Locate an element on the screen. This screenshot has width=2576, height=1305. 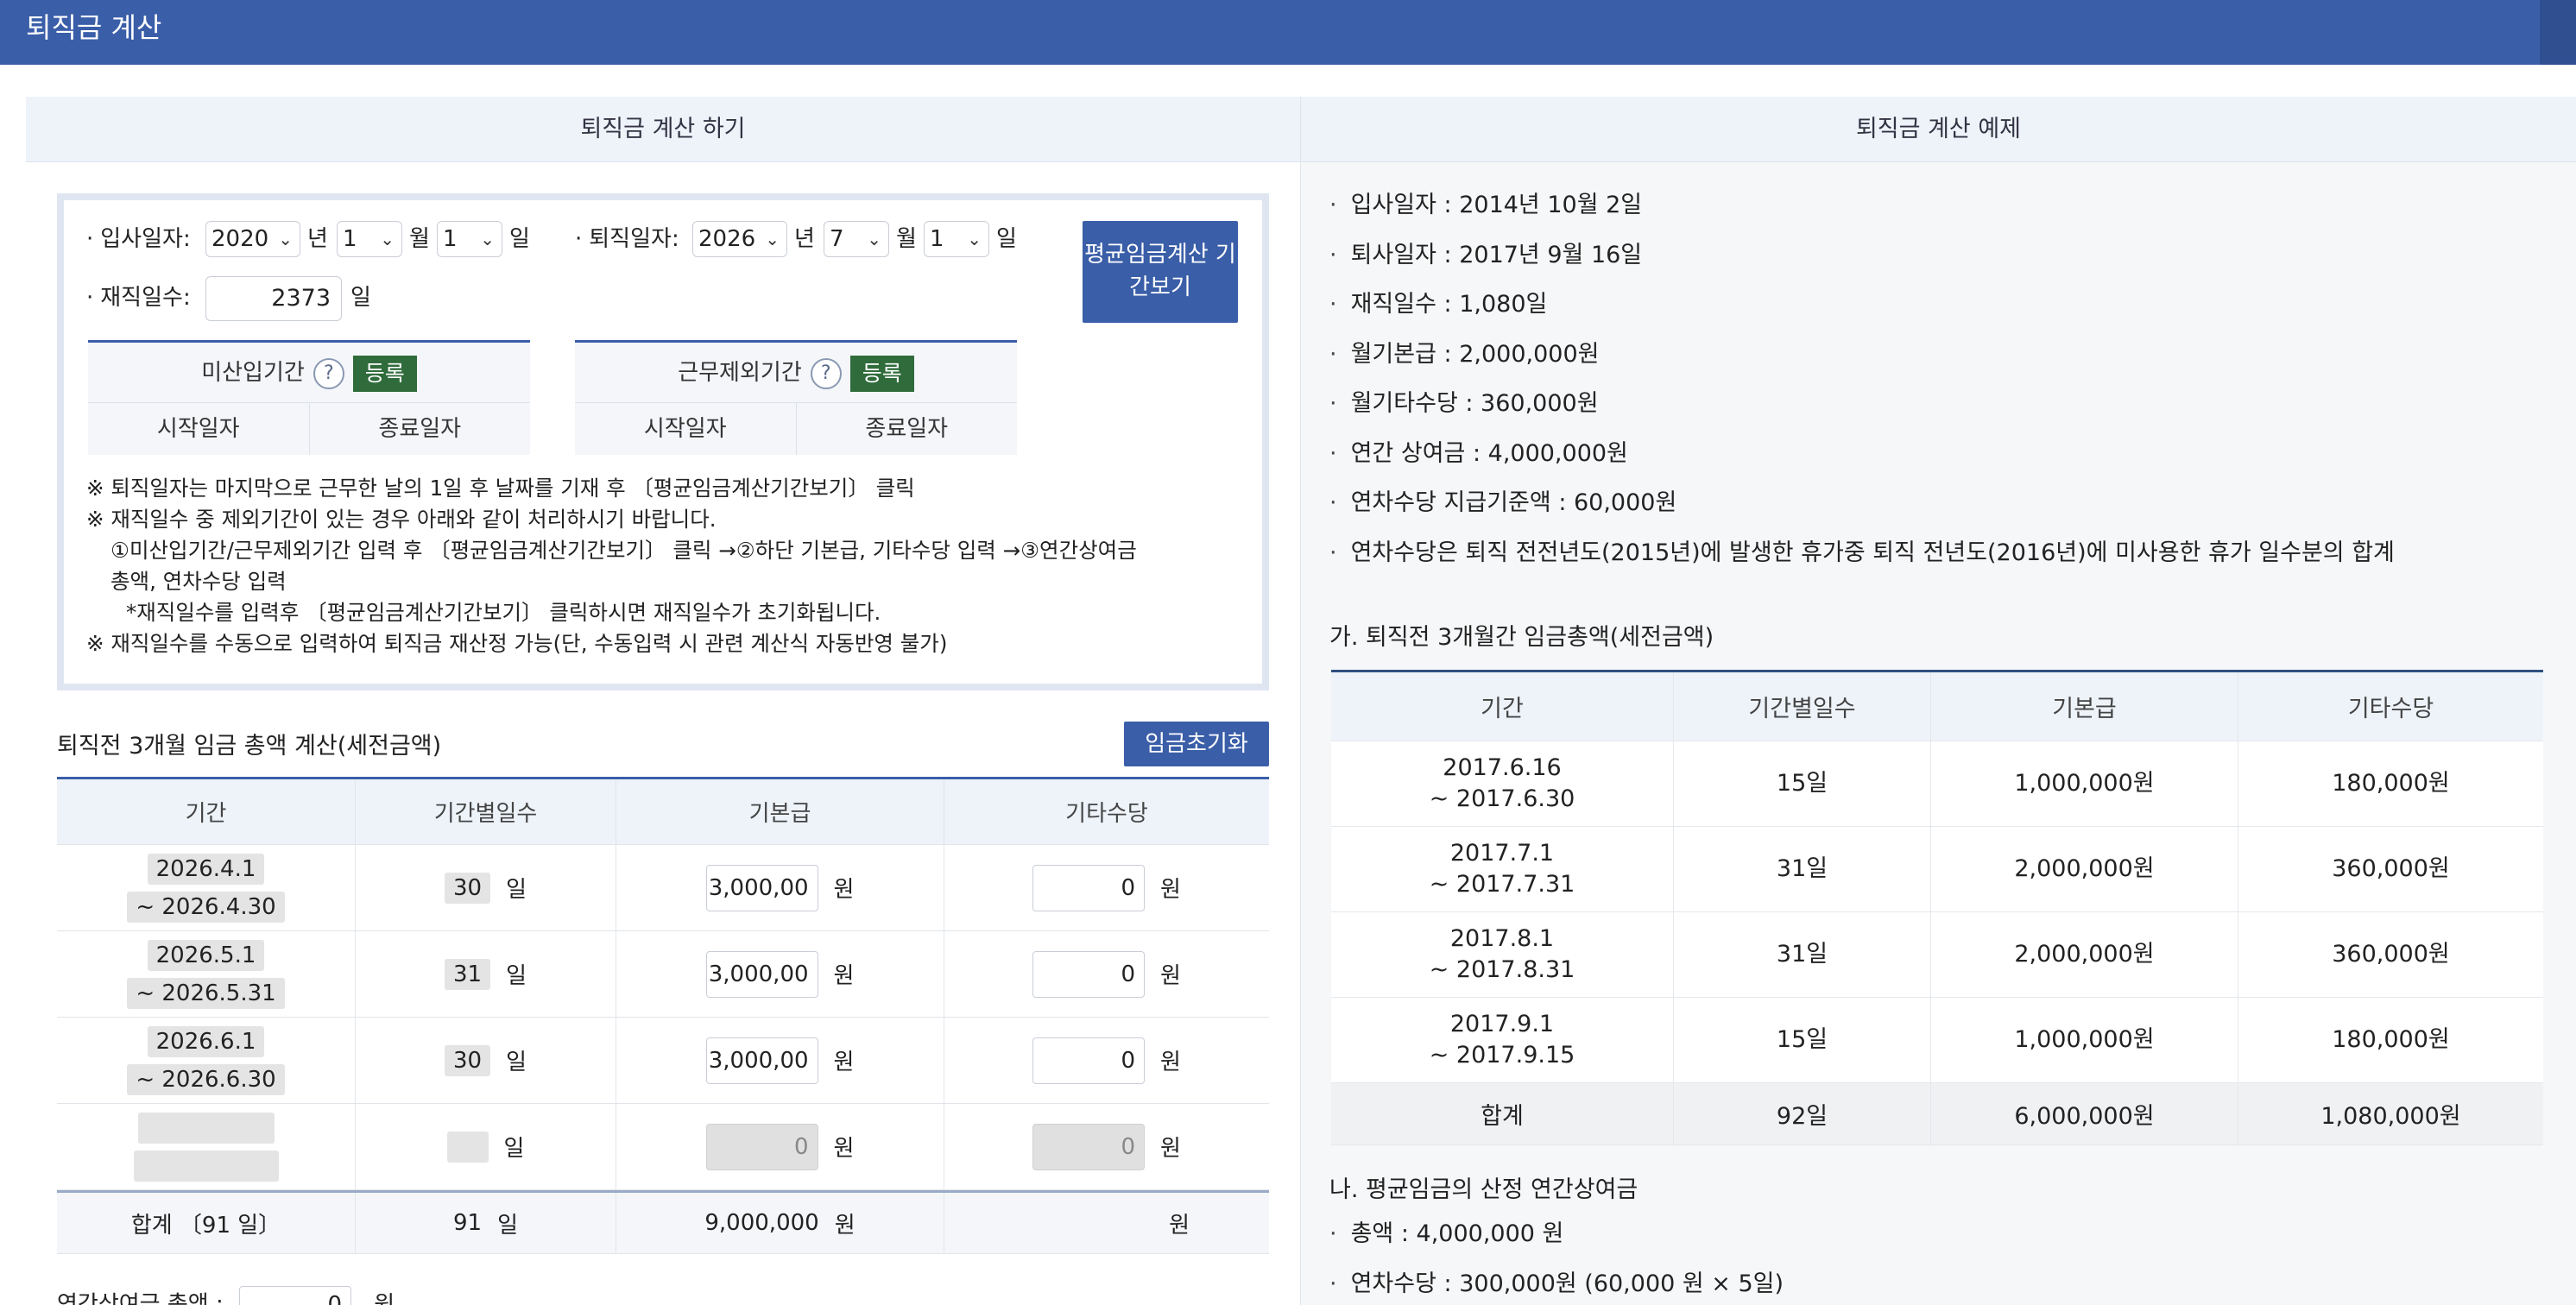
service-days-unit: 일 is located at coordinates (360, 298).